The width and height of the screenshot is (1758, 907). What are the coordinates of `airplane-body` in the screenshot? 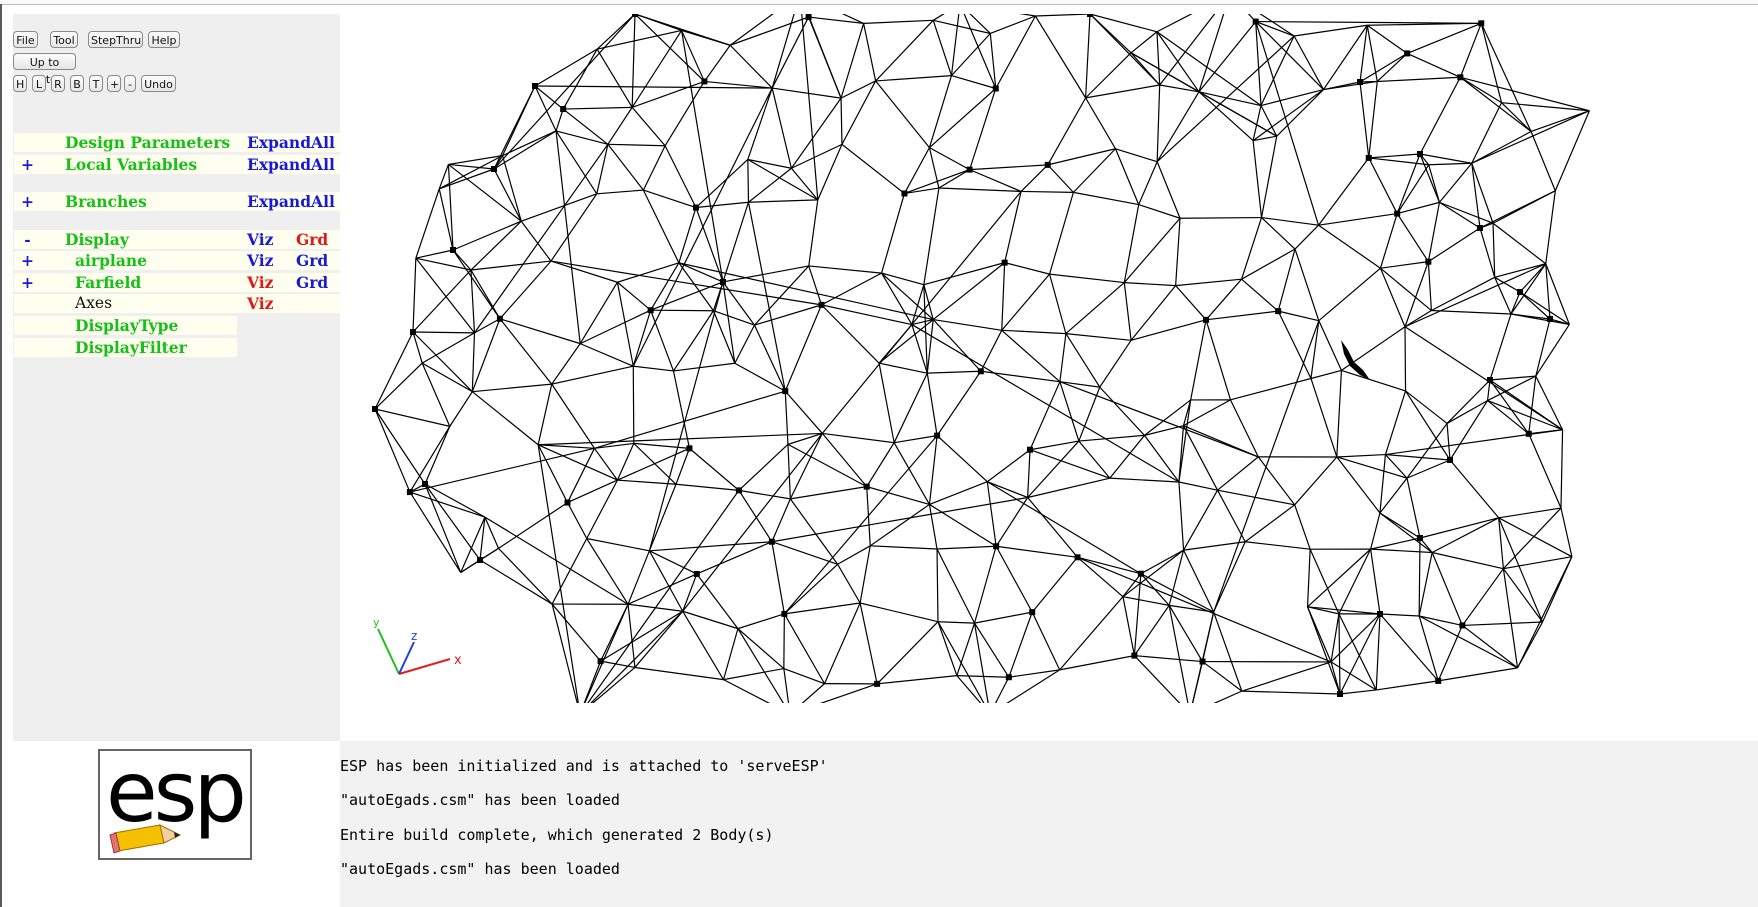 It's located at (1355, 360).